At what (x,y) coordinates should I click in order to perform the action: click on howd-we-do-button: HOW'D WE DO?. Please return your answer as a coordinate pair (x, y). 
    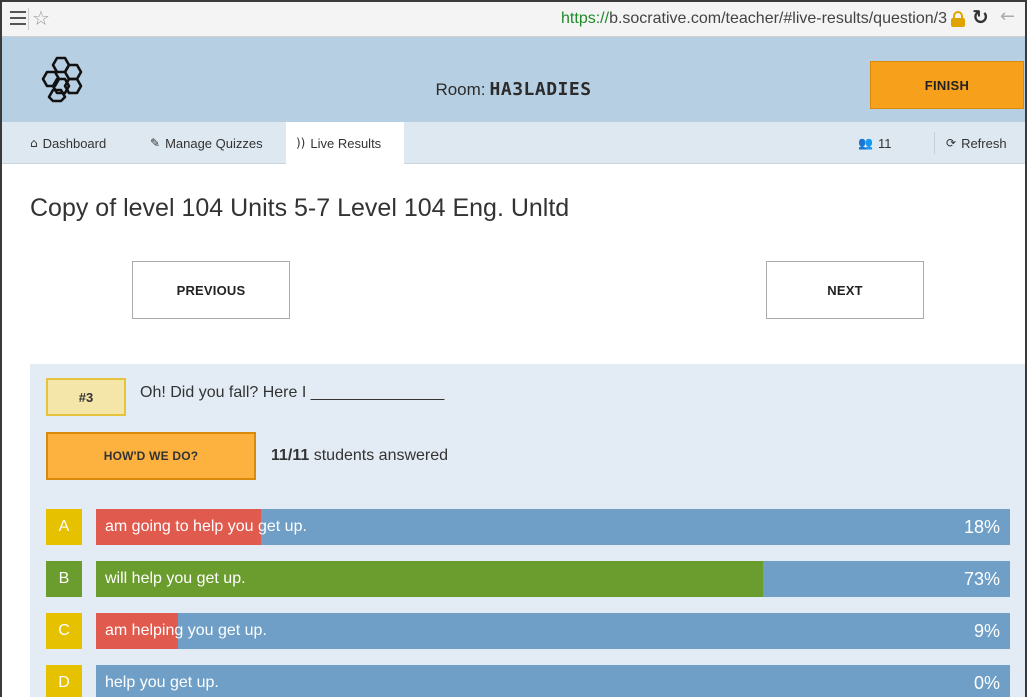
    Looking at the image, I should click on (151, 456).